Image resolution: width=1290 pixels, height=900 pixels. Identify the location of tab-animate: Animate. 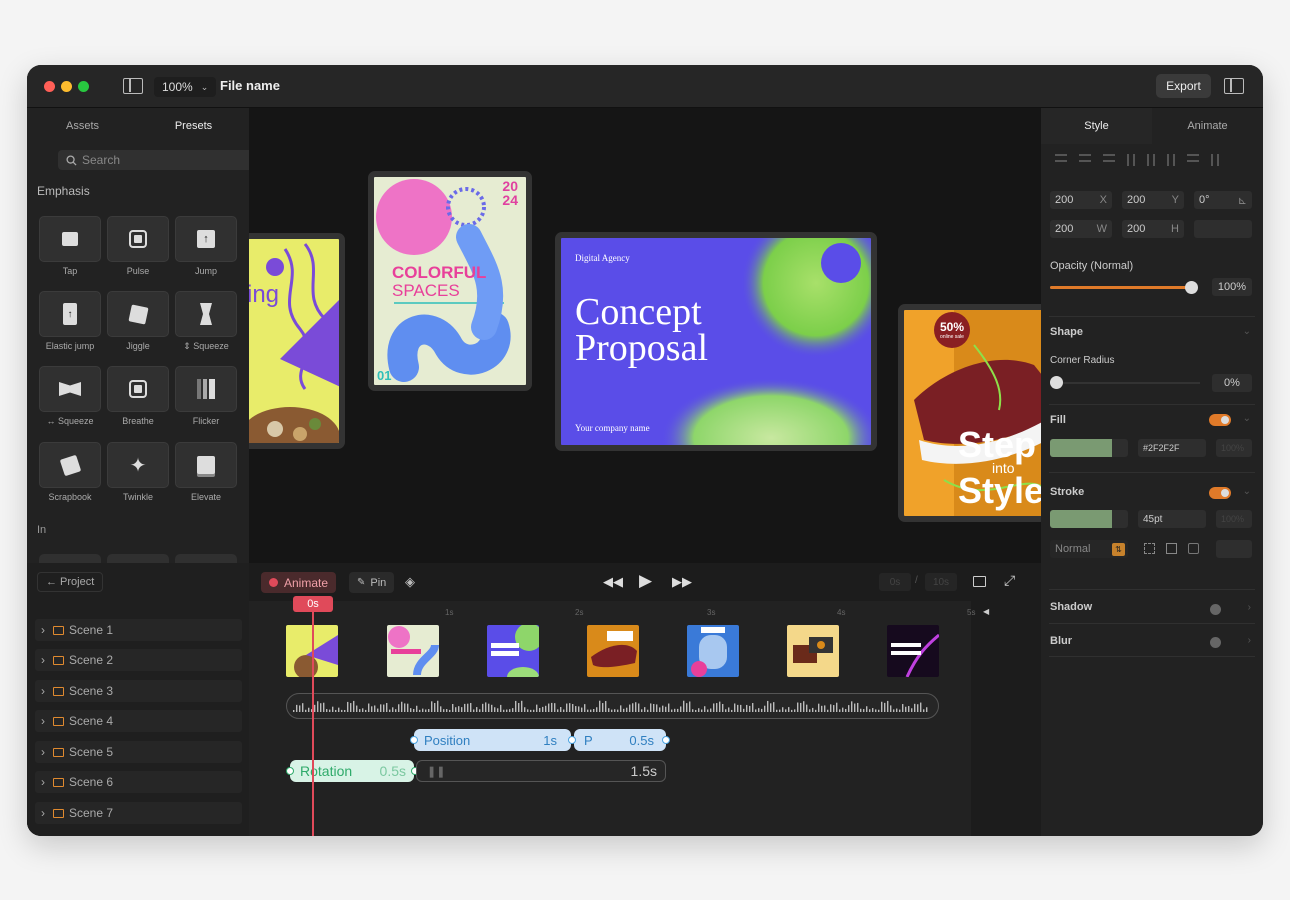
(1207, 126).